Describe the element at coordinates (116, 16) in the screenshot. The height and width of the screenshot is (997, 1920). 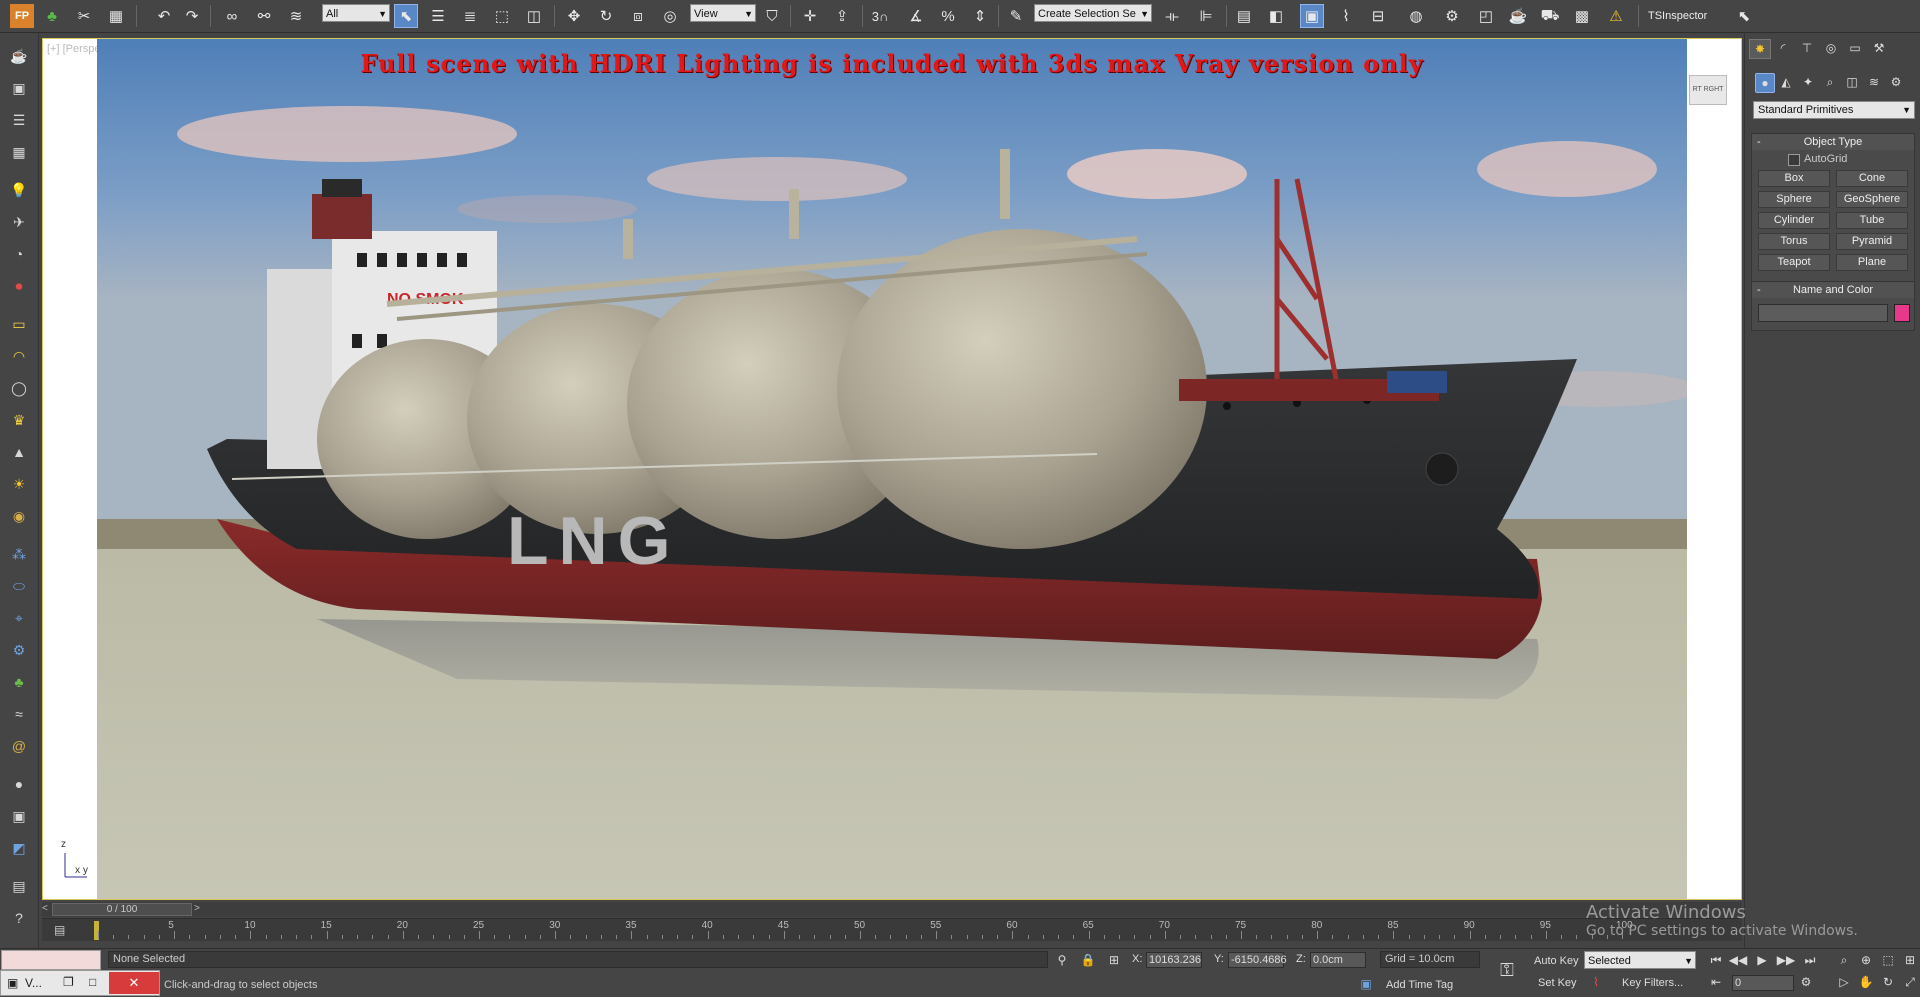
I see `grid-icon: ▦` at that location.